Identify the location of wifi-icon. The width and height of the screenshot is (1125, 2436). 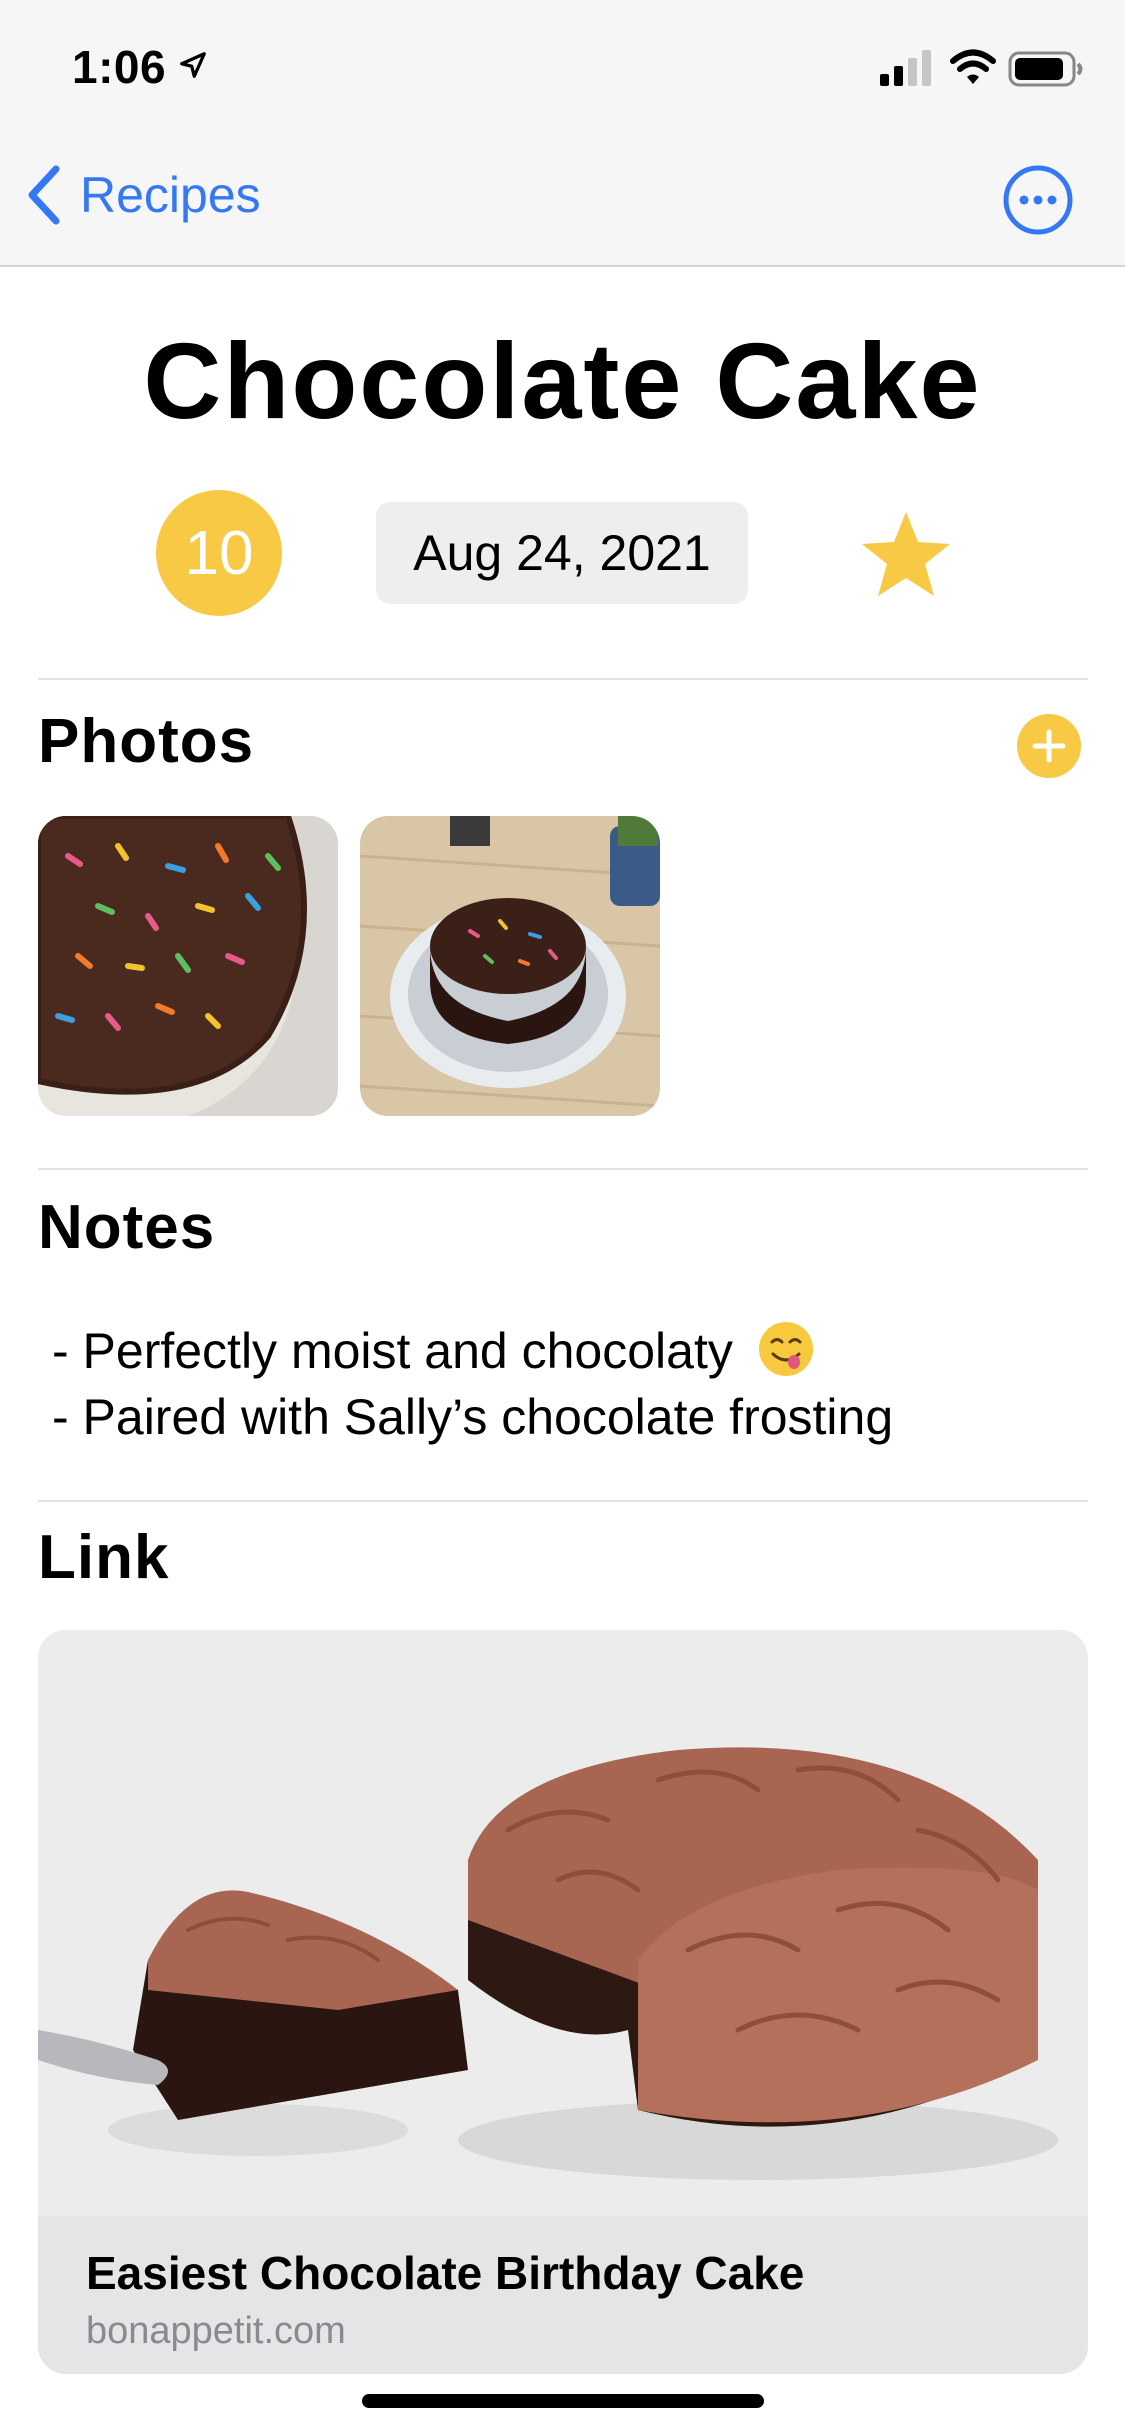
(973, 66).